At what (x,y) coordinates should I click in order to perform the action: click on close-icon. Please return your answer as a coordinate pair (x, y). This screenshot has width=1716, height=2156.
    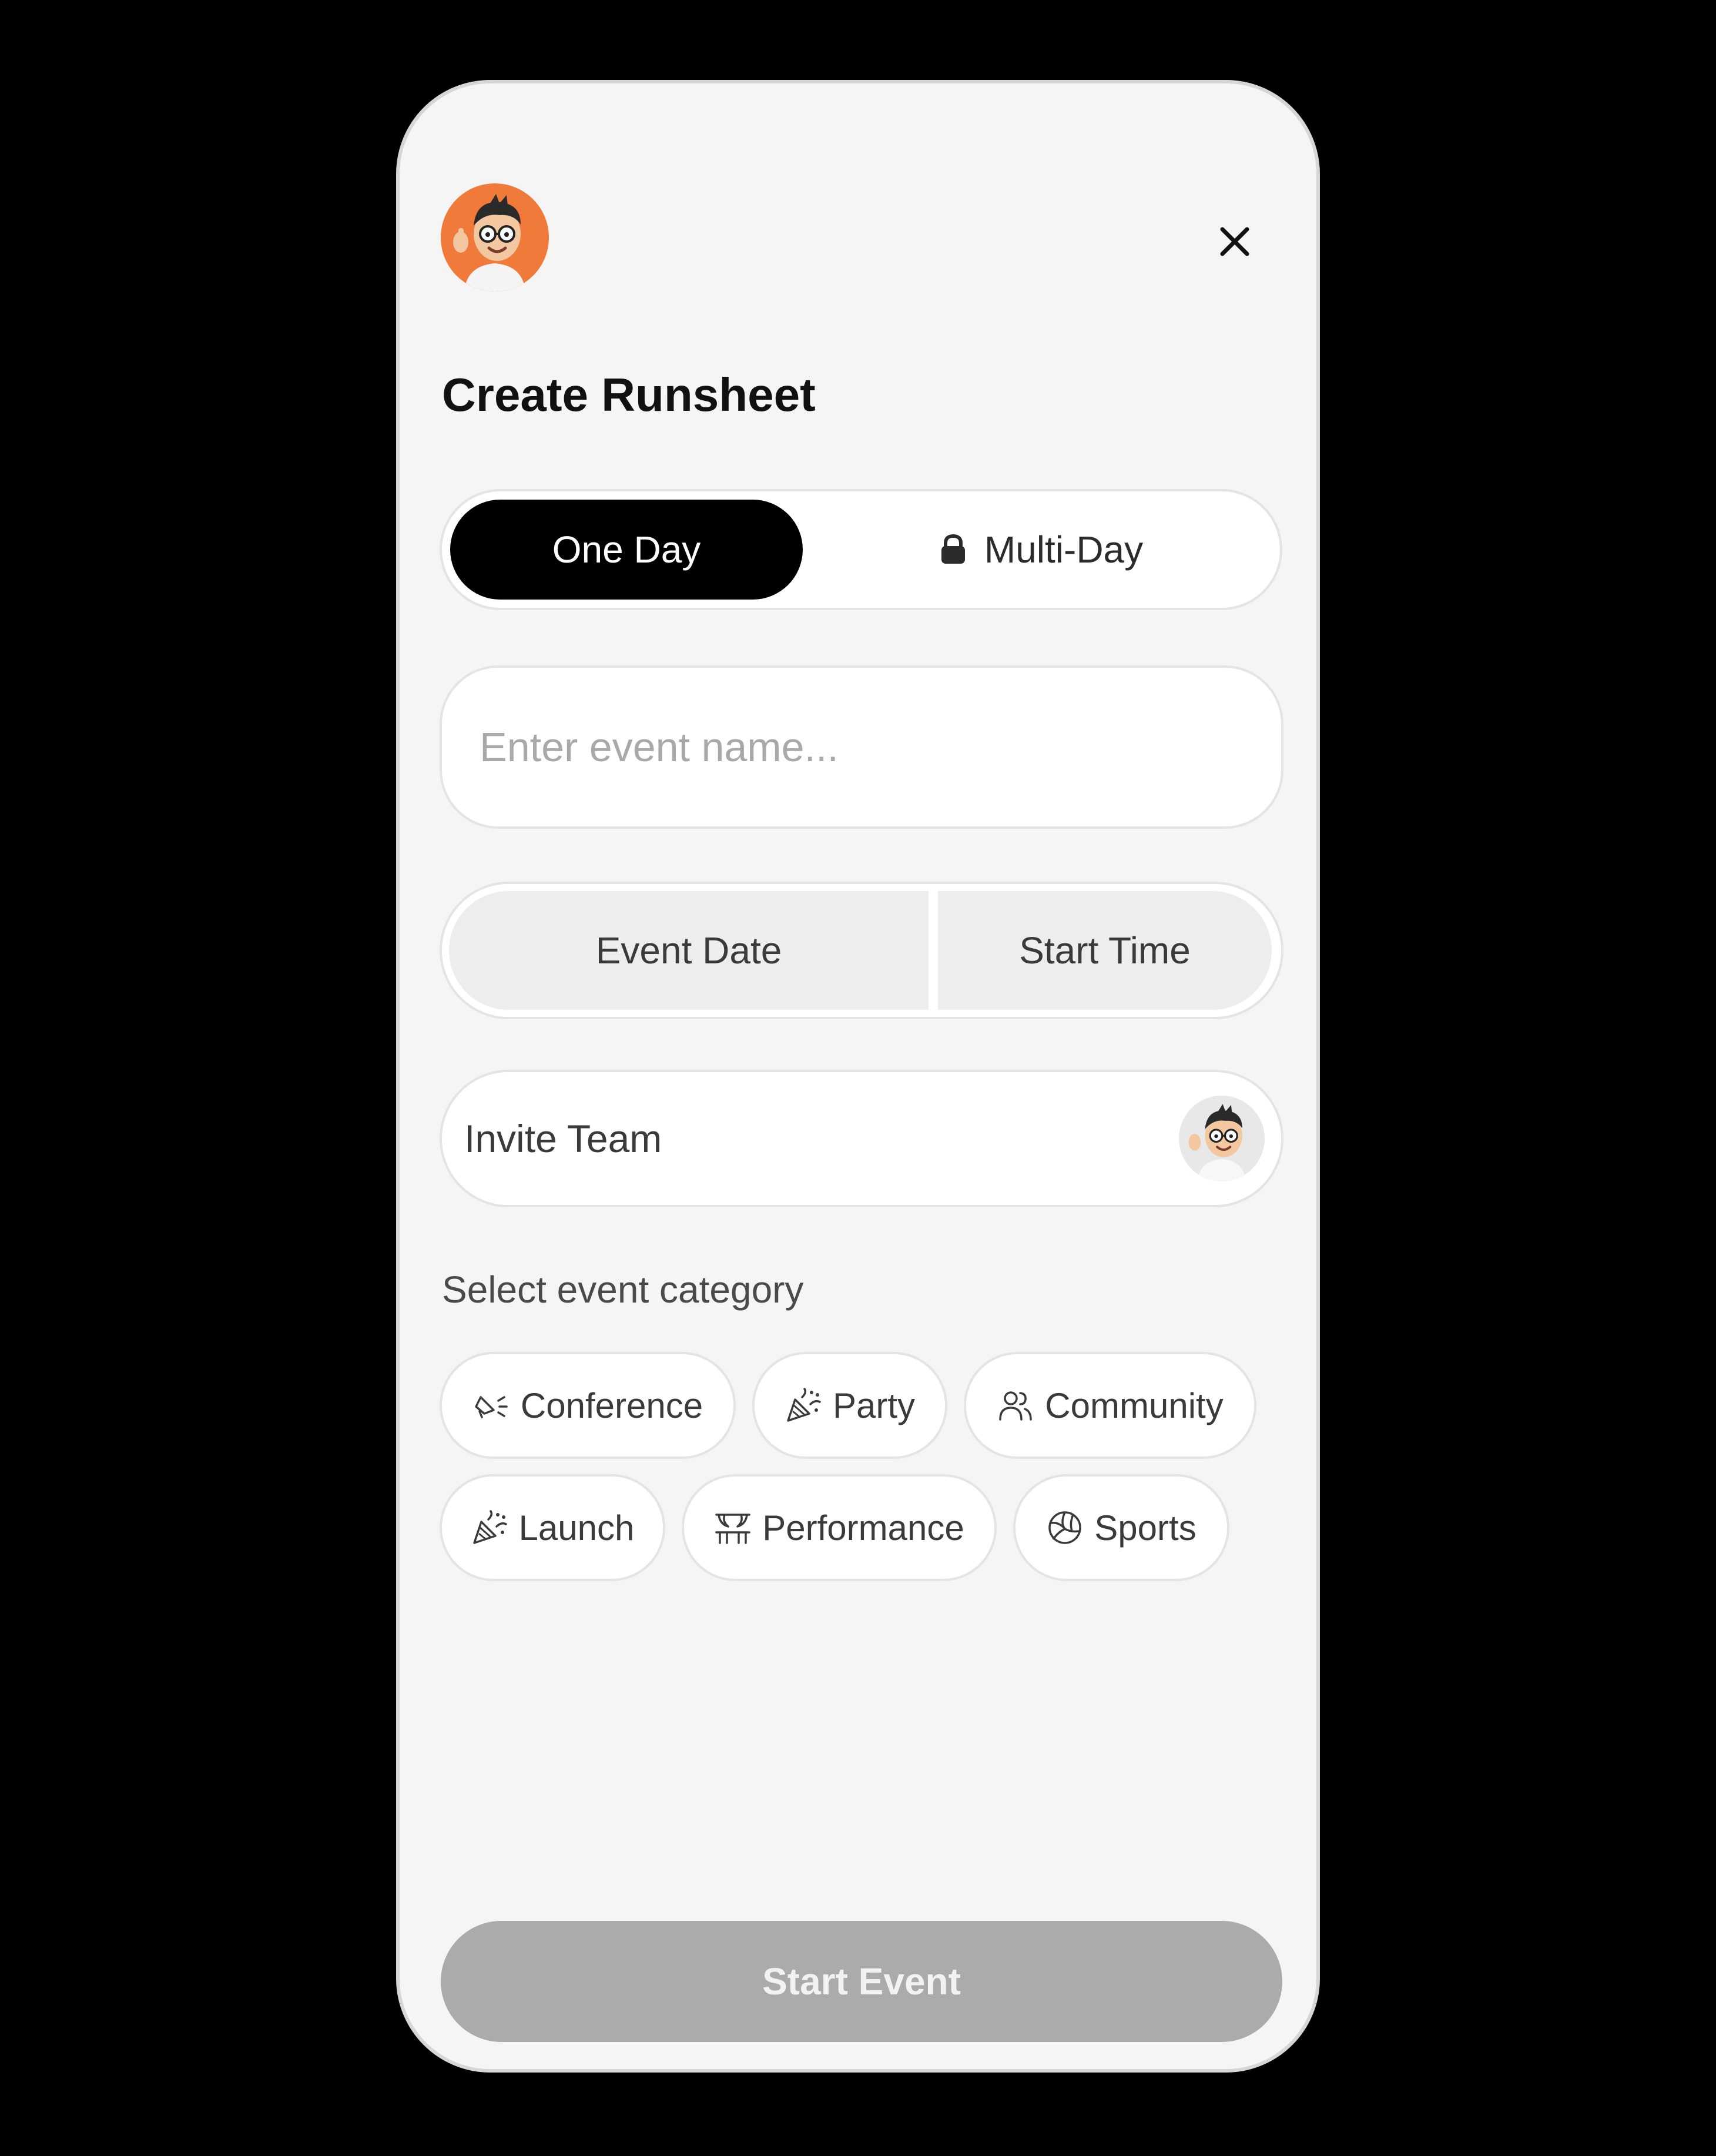
    Looking at the image, I should click on (1234, 241).